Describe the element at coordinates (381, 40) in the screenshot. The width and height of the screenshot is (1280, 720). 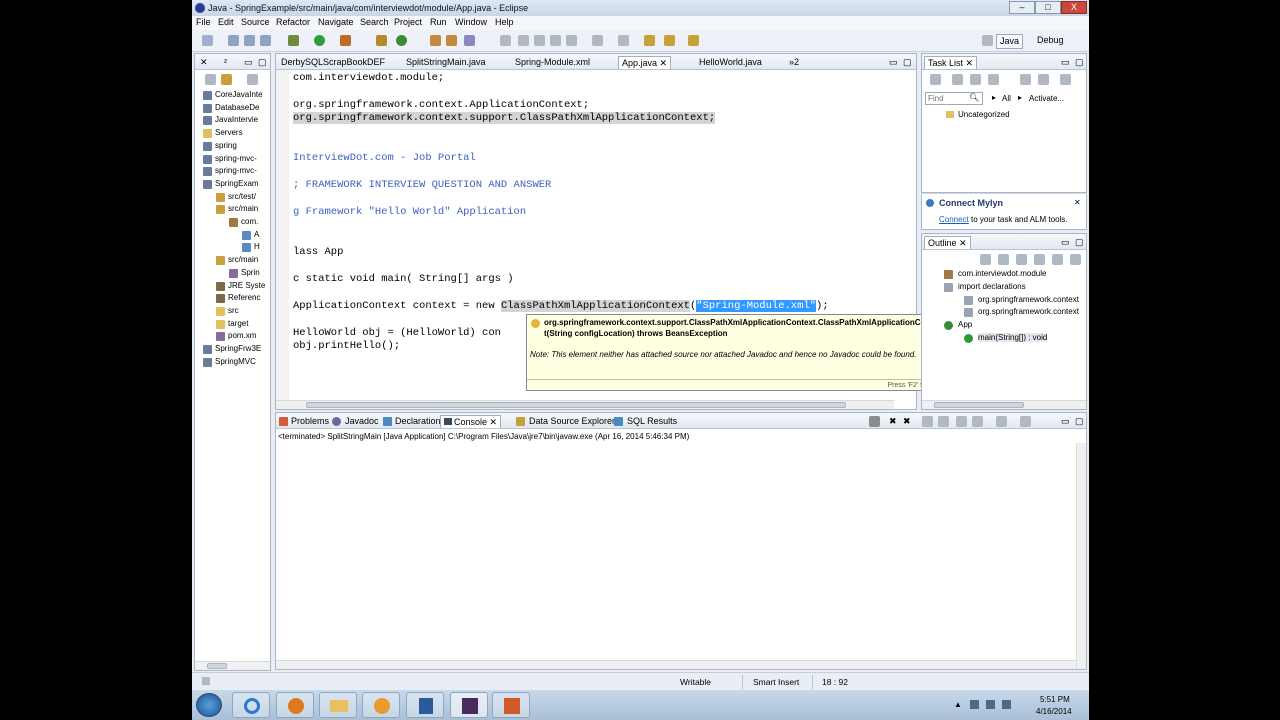
I see `new-java-project-icon` at that location.